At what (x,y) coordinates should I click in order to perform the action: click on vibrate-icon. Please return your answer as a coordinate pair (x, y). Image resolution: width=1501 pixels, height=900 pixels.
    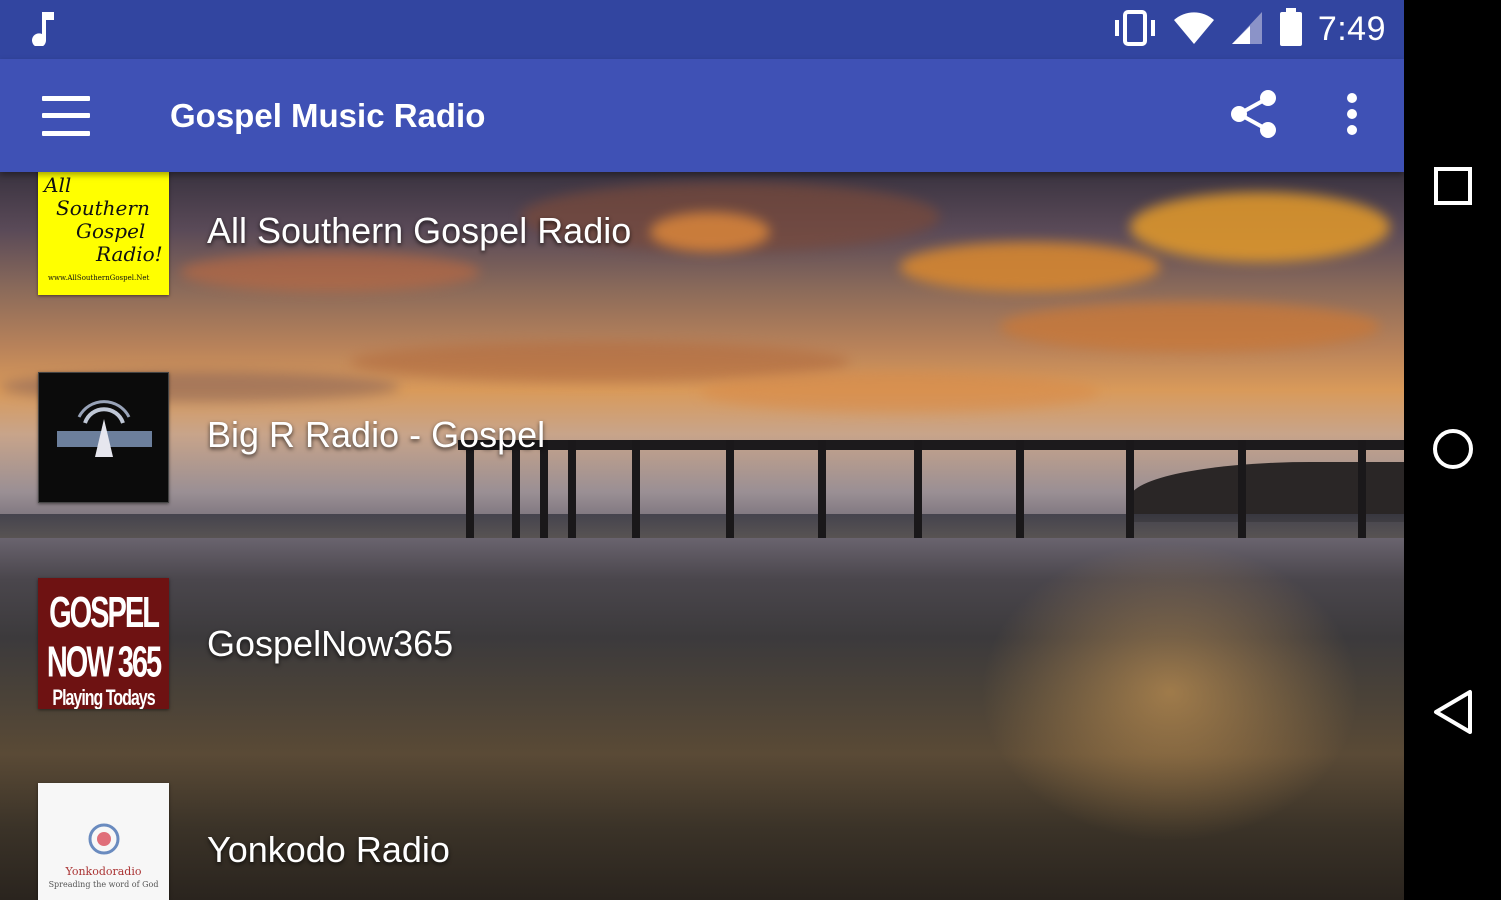
    Looking at the image, I should click on (1135, 29).